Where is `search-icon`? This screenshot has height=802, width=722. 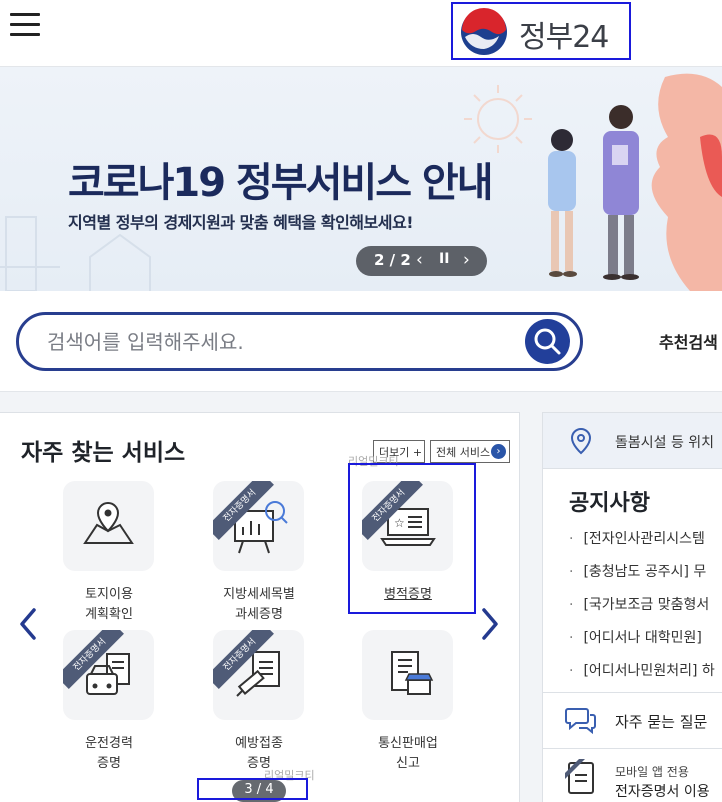 search-icon is located at coordinates (547, 341).